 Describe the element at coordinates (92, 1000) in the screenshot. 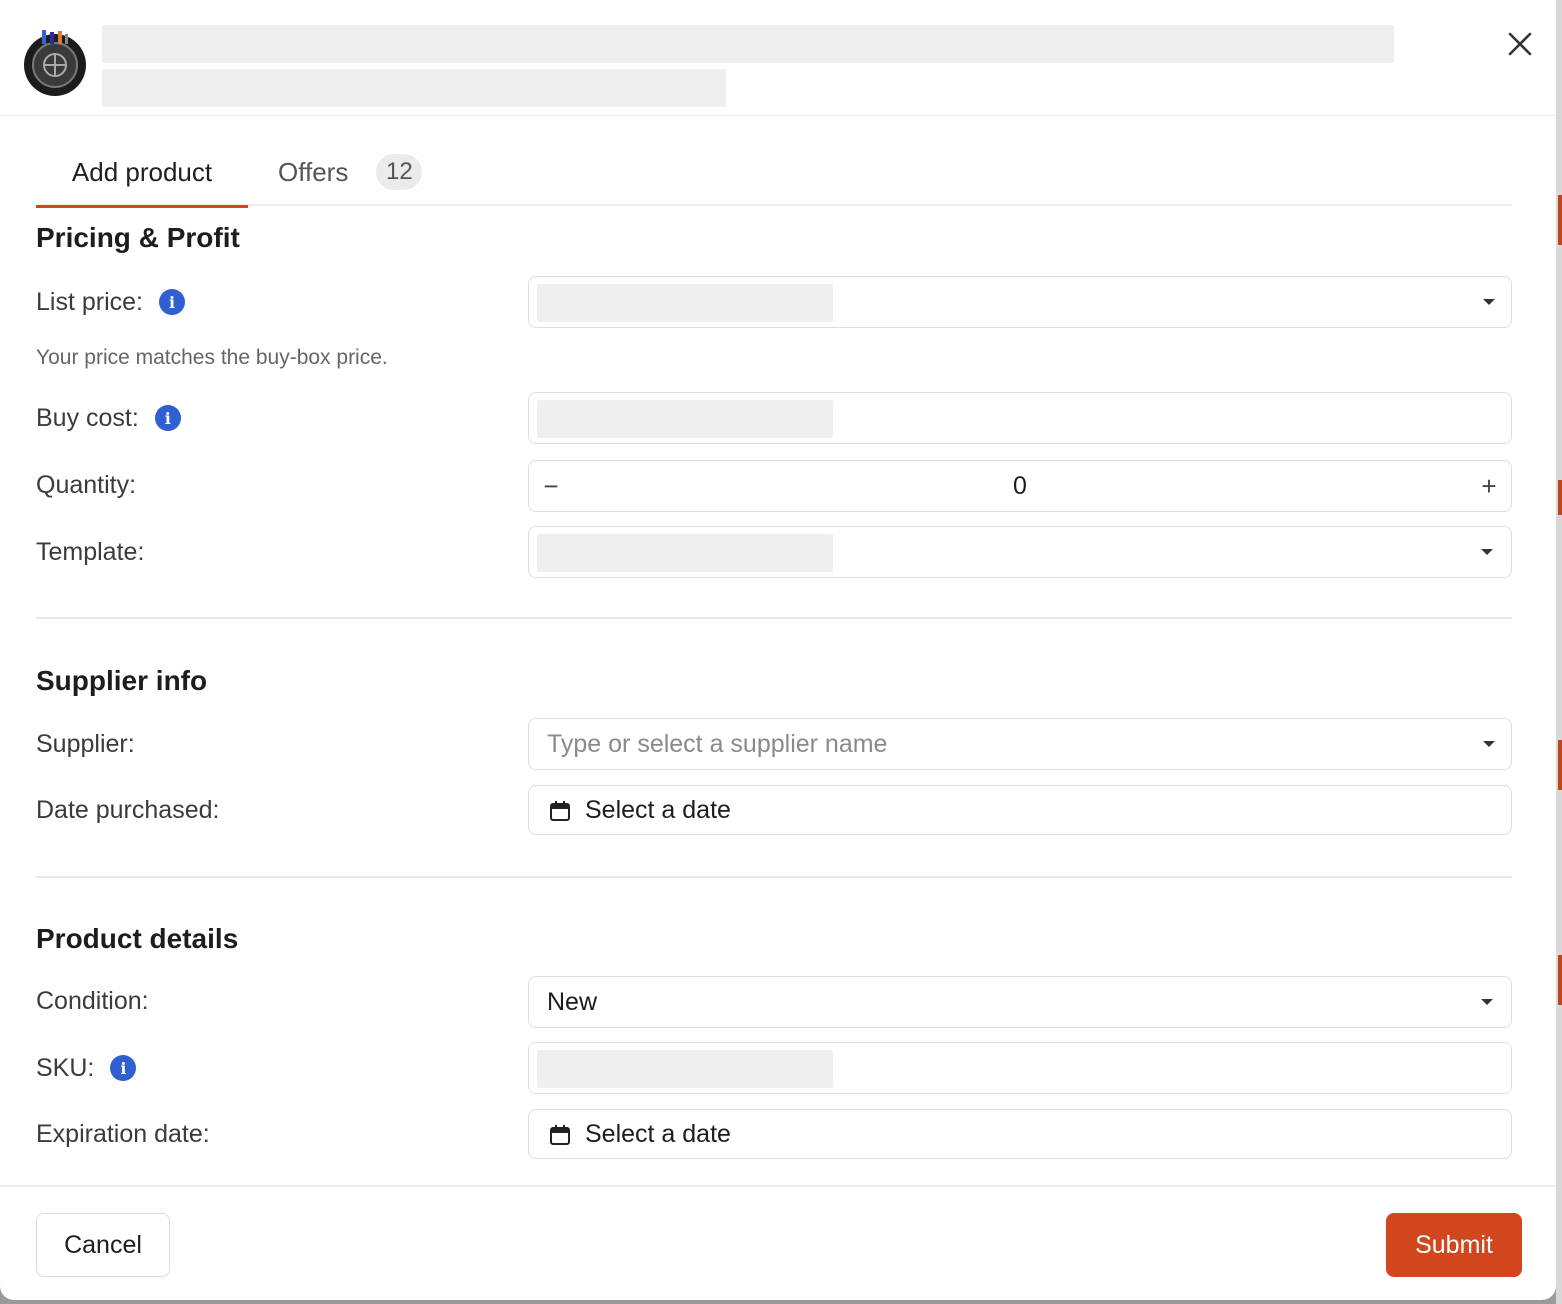

I see `condition-label: Condition:` at that location.